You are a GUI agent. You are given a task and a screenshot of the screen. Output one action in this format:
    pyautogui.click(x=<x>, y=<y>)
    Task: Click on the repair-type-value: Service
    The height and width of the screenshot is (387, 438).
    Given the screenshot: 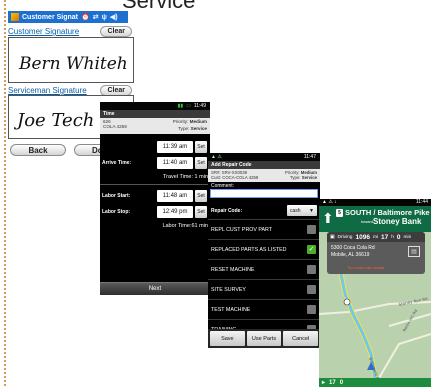 What is the action you would take?
    pyautogui.click(x=309, y=177)
    